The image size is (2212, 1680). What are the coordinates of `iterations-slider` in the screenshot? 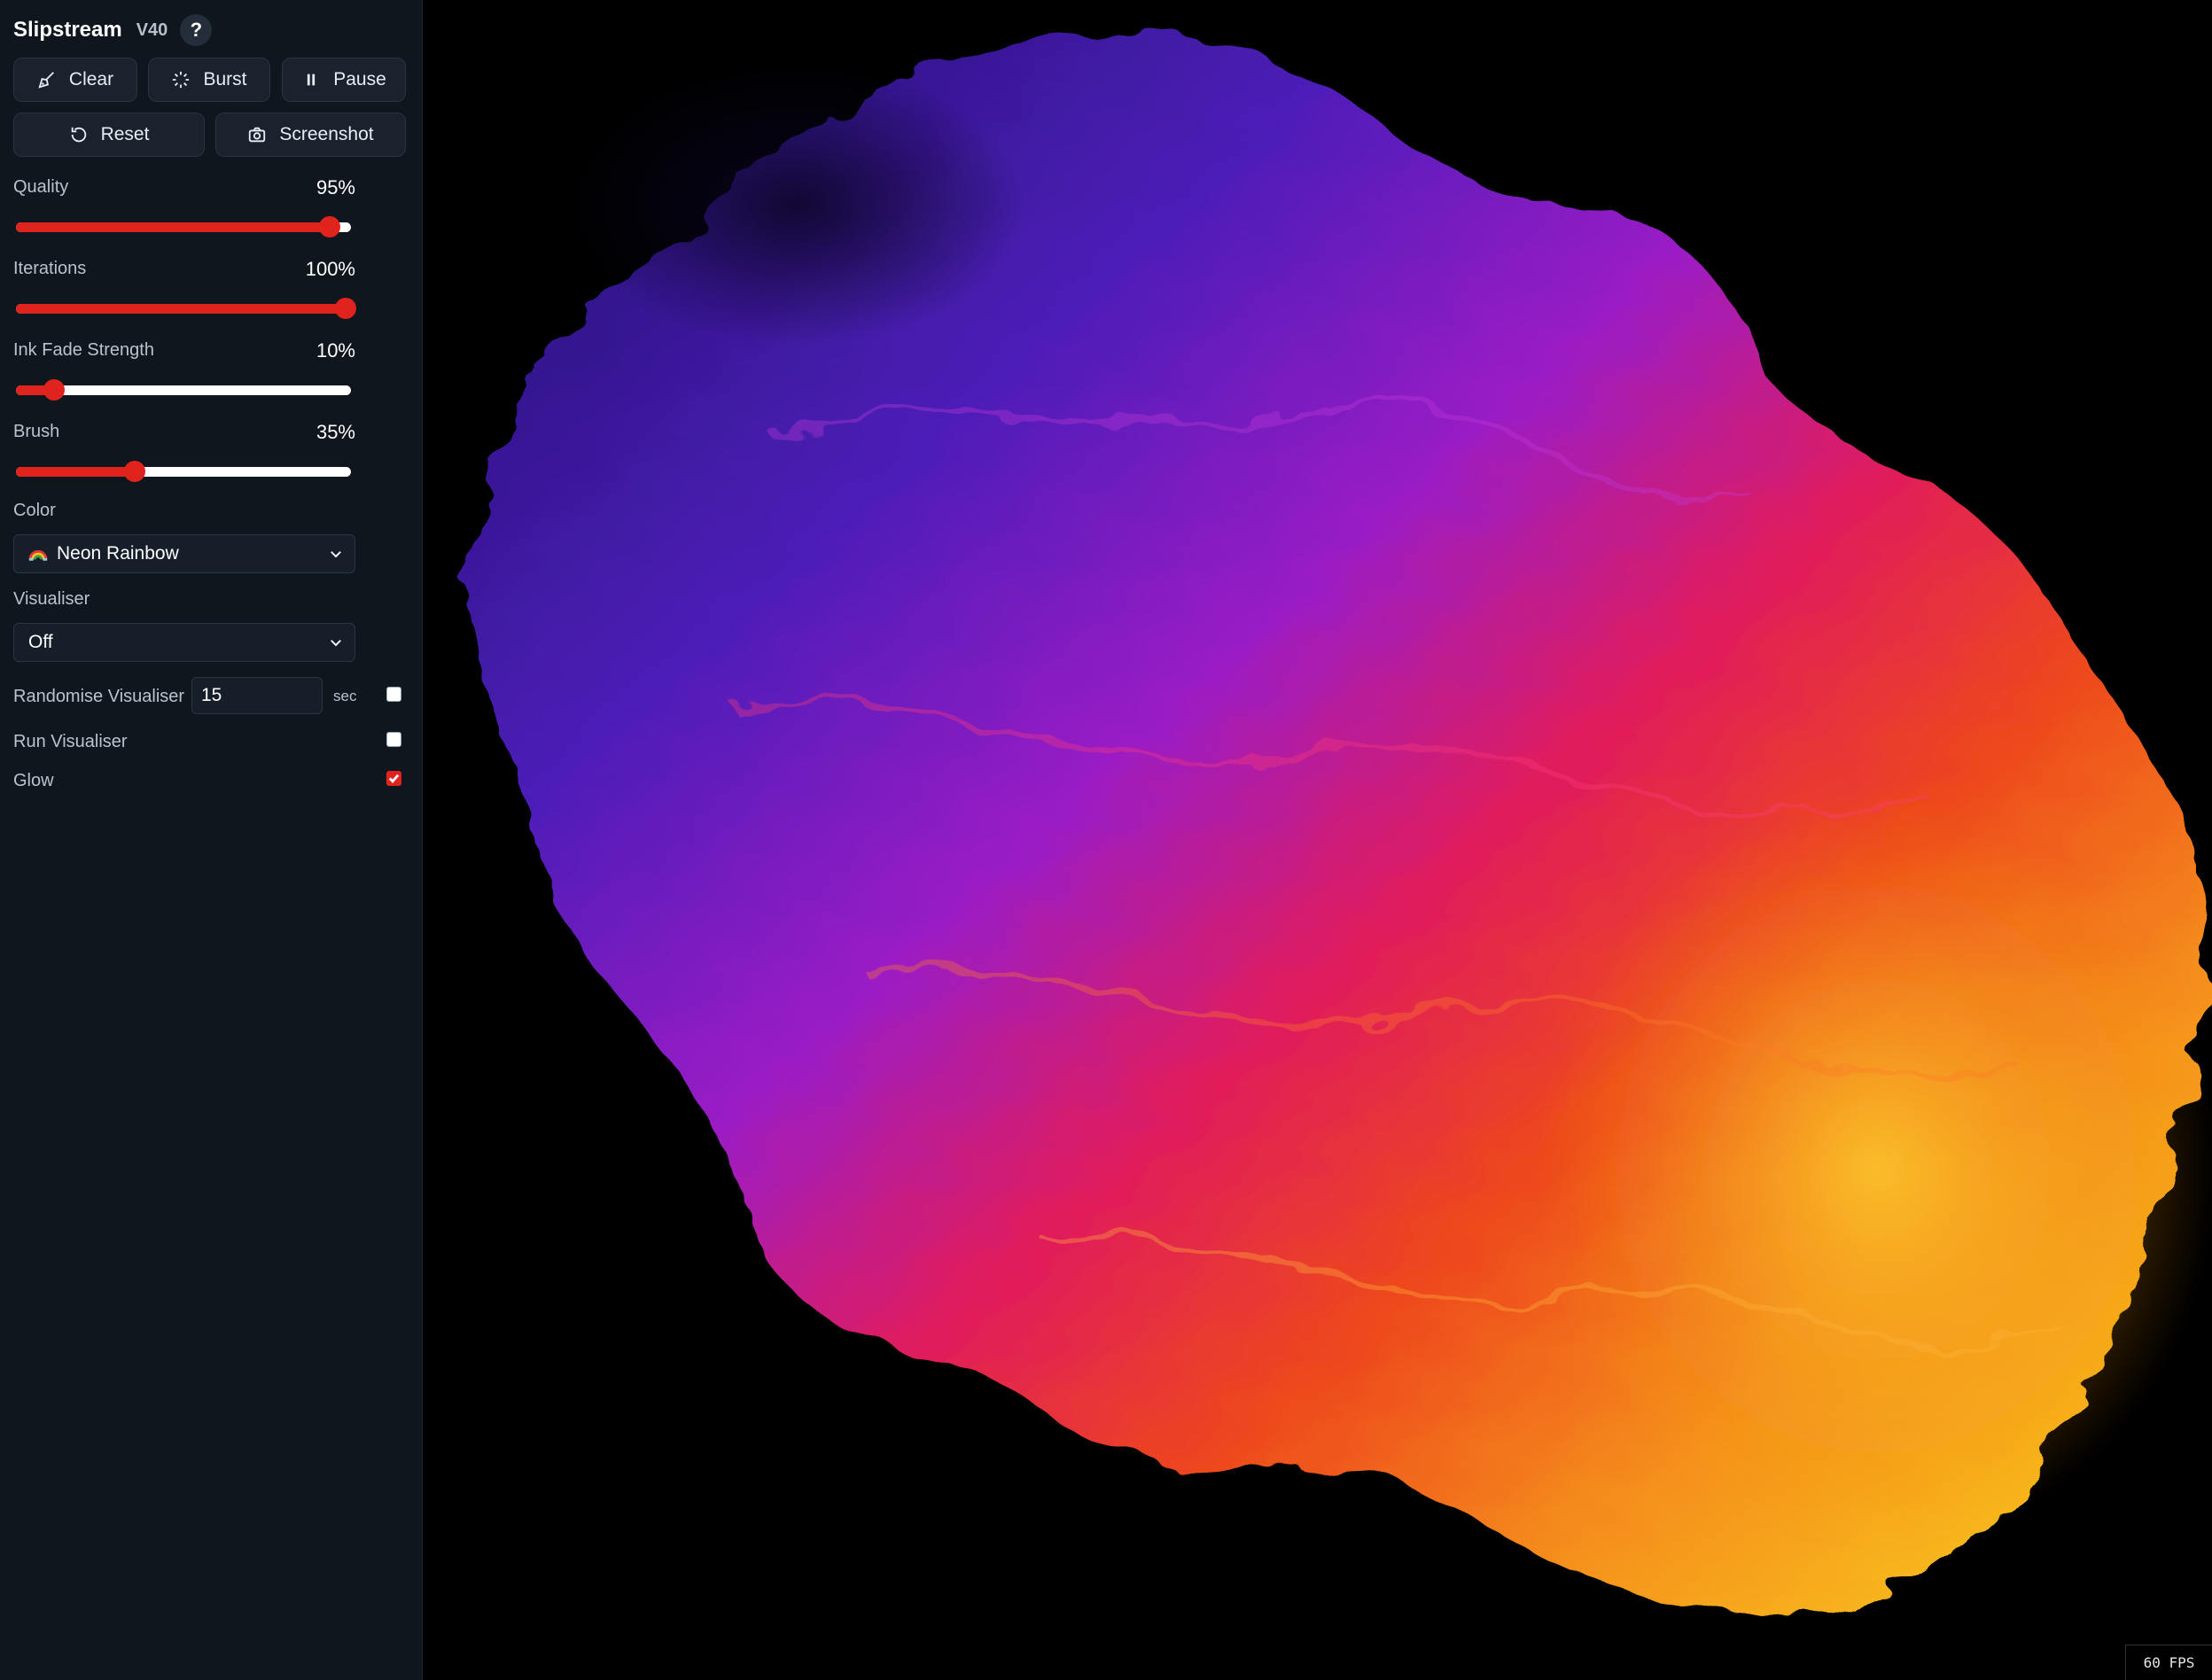 It's located at (186, 308).